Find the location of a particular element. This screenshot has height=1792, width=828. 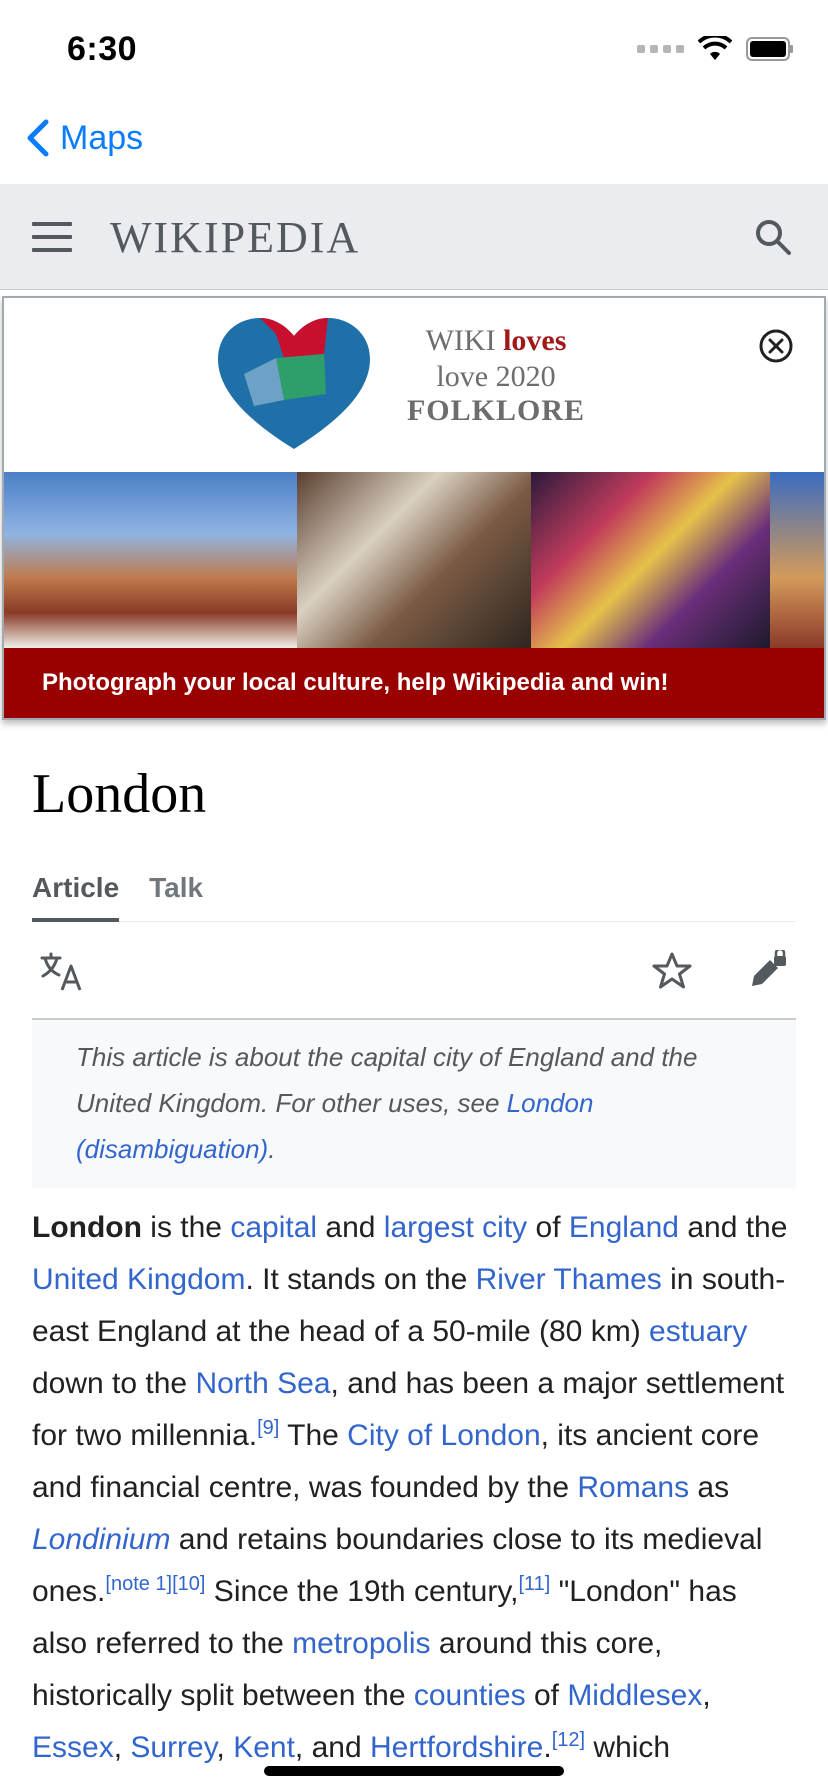

link-romans: Romans is located at coordinates (633, 1487).